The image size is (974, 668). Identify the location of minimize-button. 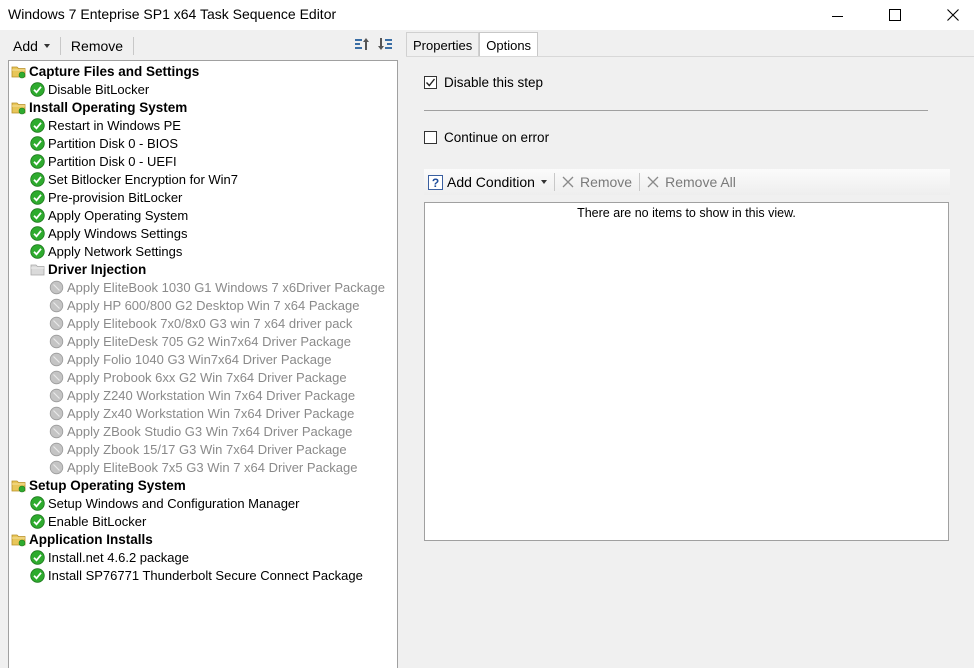
(837, 15).